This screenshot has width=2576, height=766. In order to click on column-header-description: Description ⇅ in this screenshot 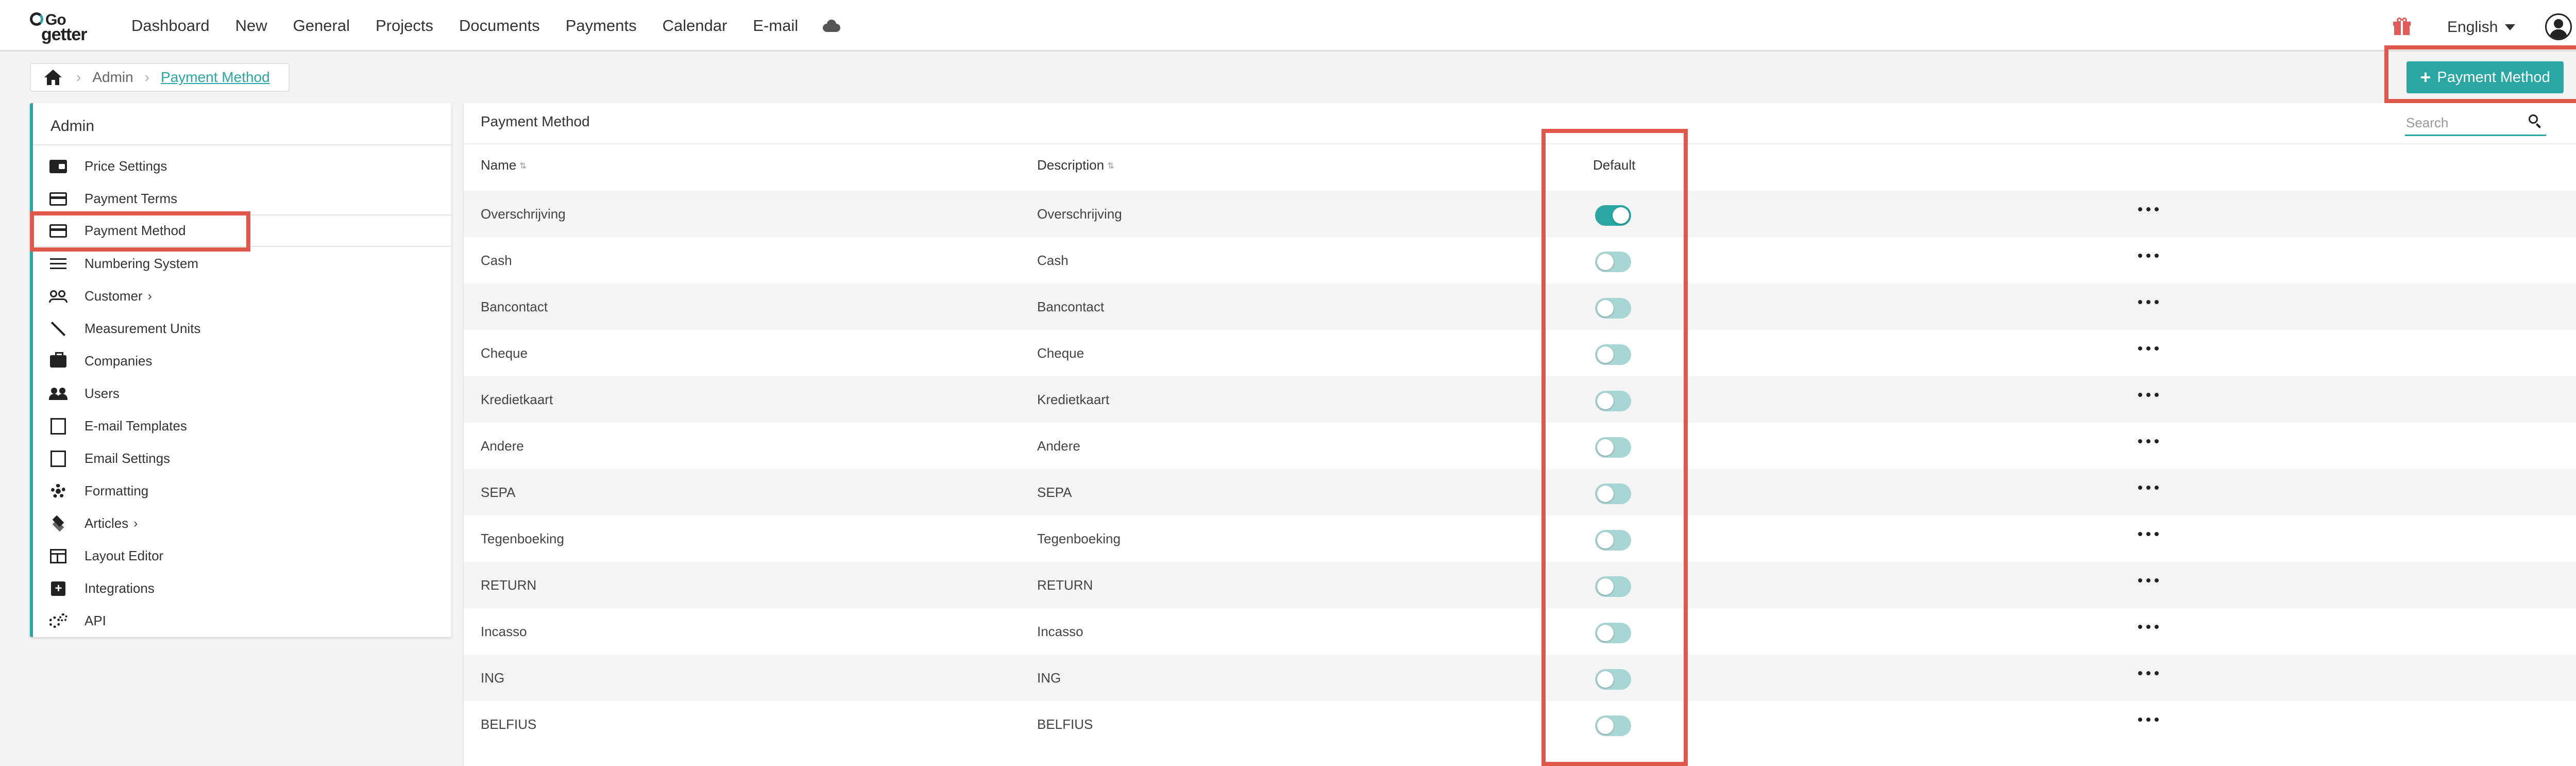, I will do `click(1075, 165)`.